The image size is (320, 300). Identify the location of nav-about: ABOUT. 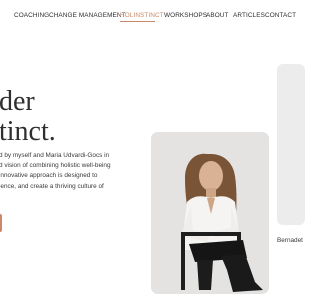
(217, 15).